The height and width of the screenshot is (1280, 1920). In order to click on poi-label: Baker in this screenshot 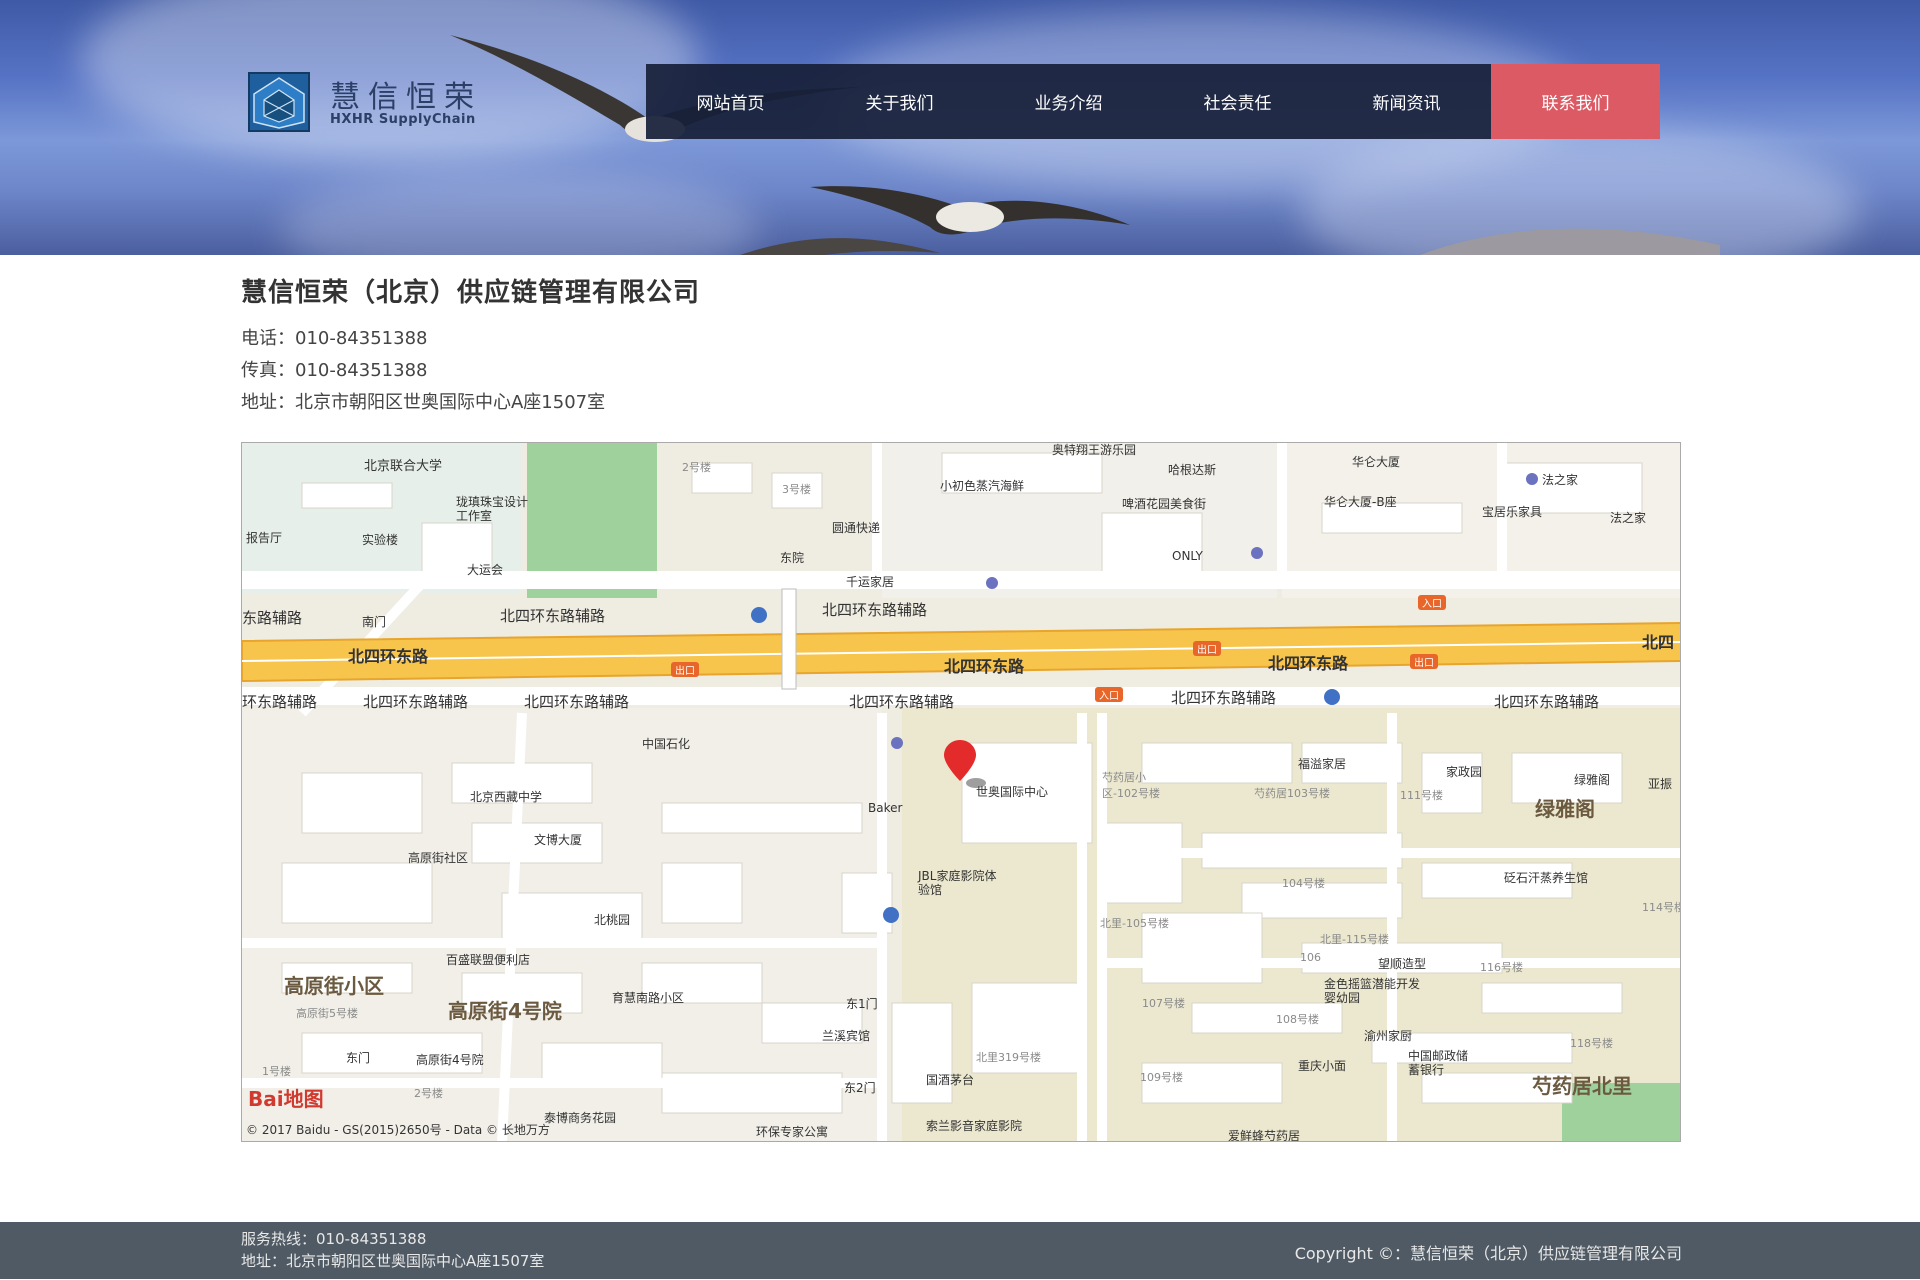, I will do `click(885, 808)`.